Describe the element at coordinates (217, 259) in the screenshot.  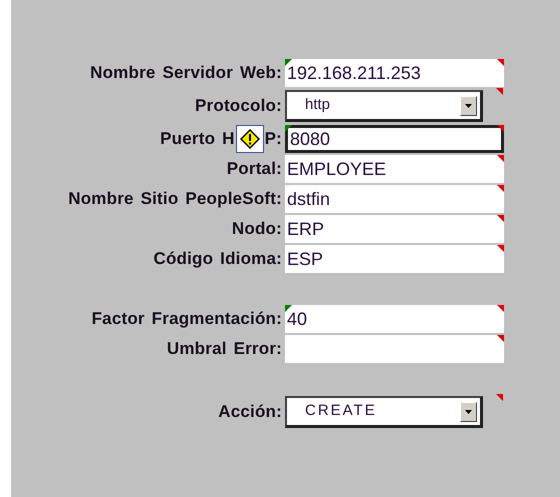
I see `field-label: Código Idioma:` at that location.